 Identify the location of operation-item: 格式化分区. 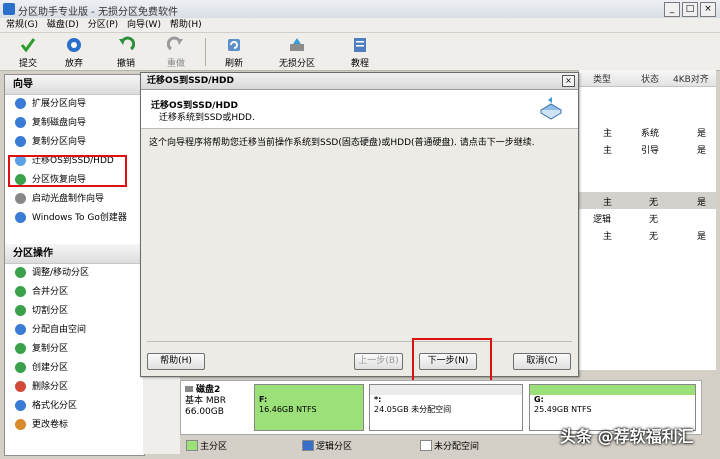
(74, 406).